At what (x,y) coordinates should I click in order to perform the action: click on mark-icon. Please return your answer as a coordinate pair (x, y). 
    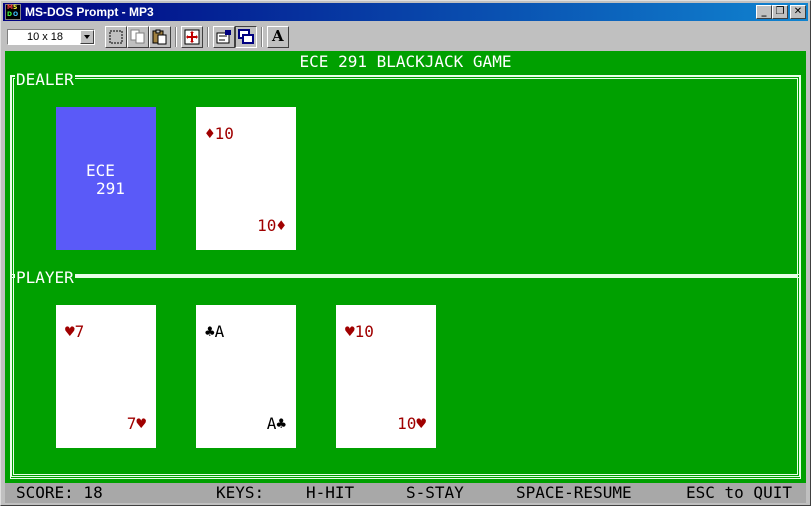
    Looking at the image, I should click on (116, 37).